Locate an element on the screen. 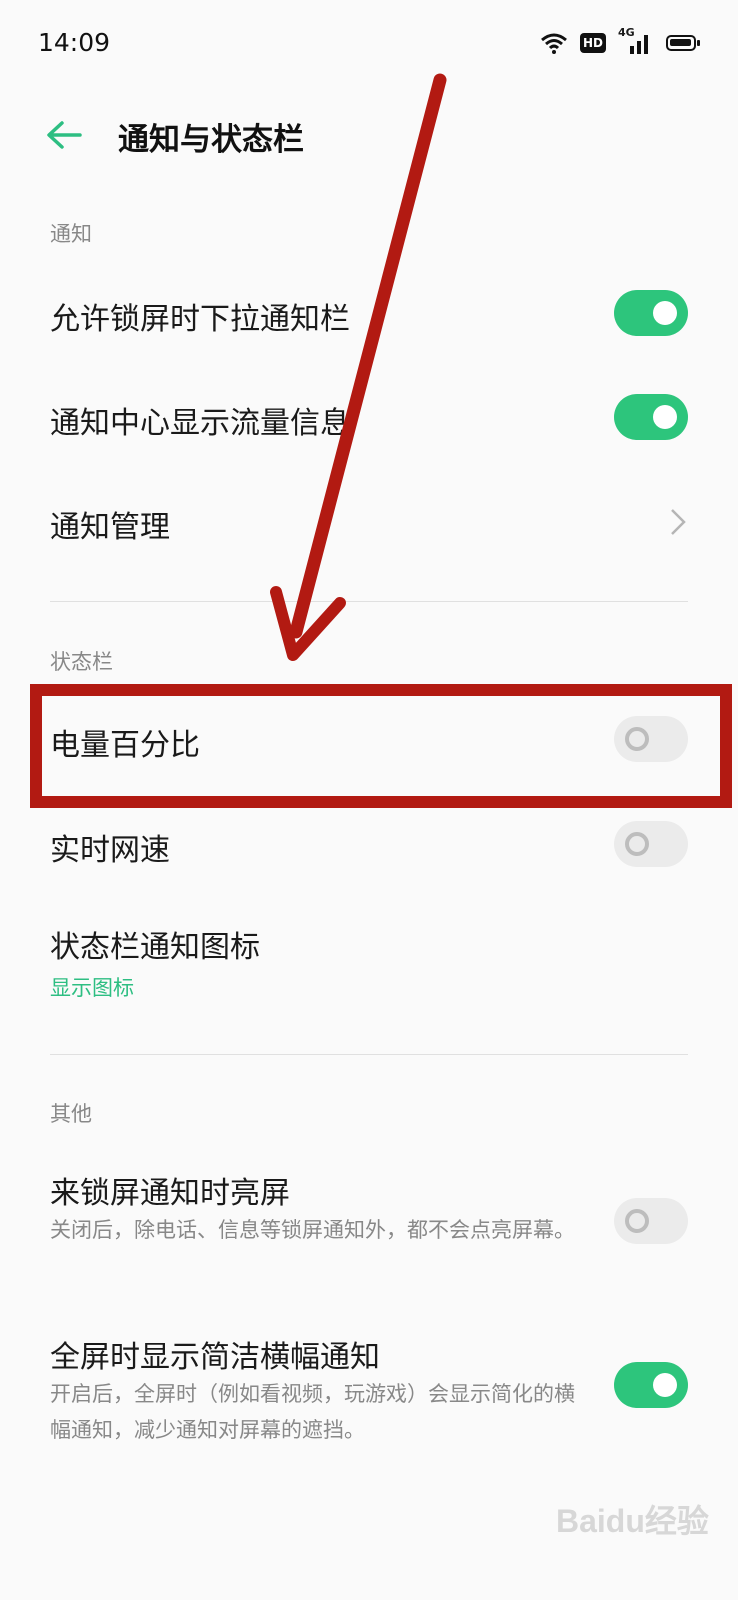  section-label-status-bar: 状态栏 is located at coordinates (81, 662).